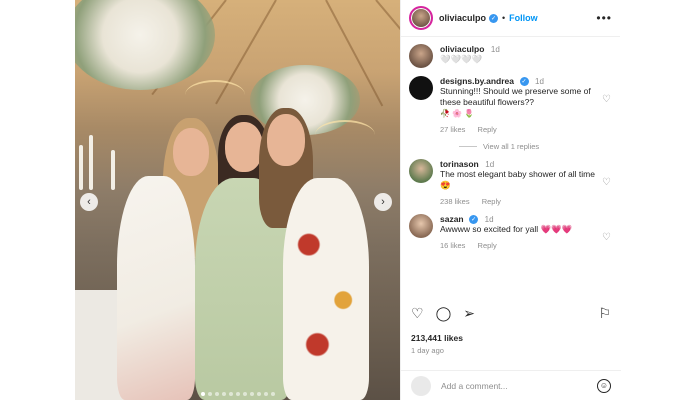 Image resolution: width=700 pixels, height=400 pixels. I want to click on comment-bubble-icon: ◯, so click(444, 313).